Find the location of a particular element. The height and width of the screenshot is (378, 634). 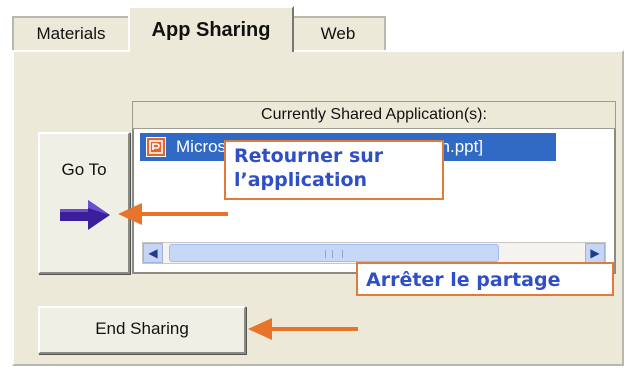

scroll-thumb is located at coordinates (334, 253).